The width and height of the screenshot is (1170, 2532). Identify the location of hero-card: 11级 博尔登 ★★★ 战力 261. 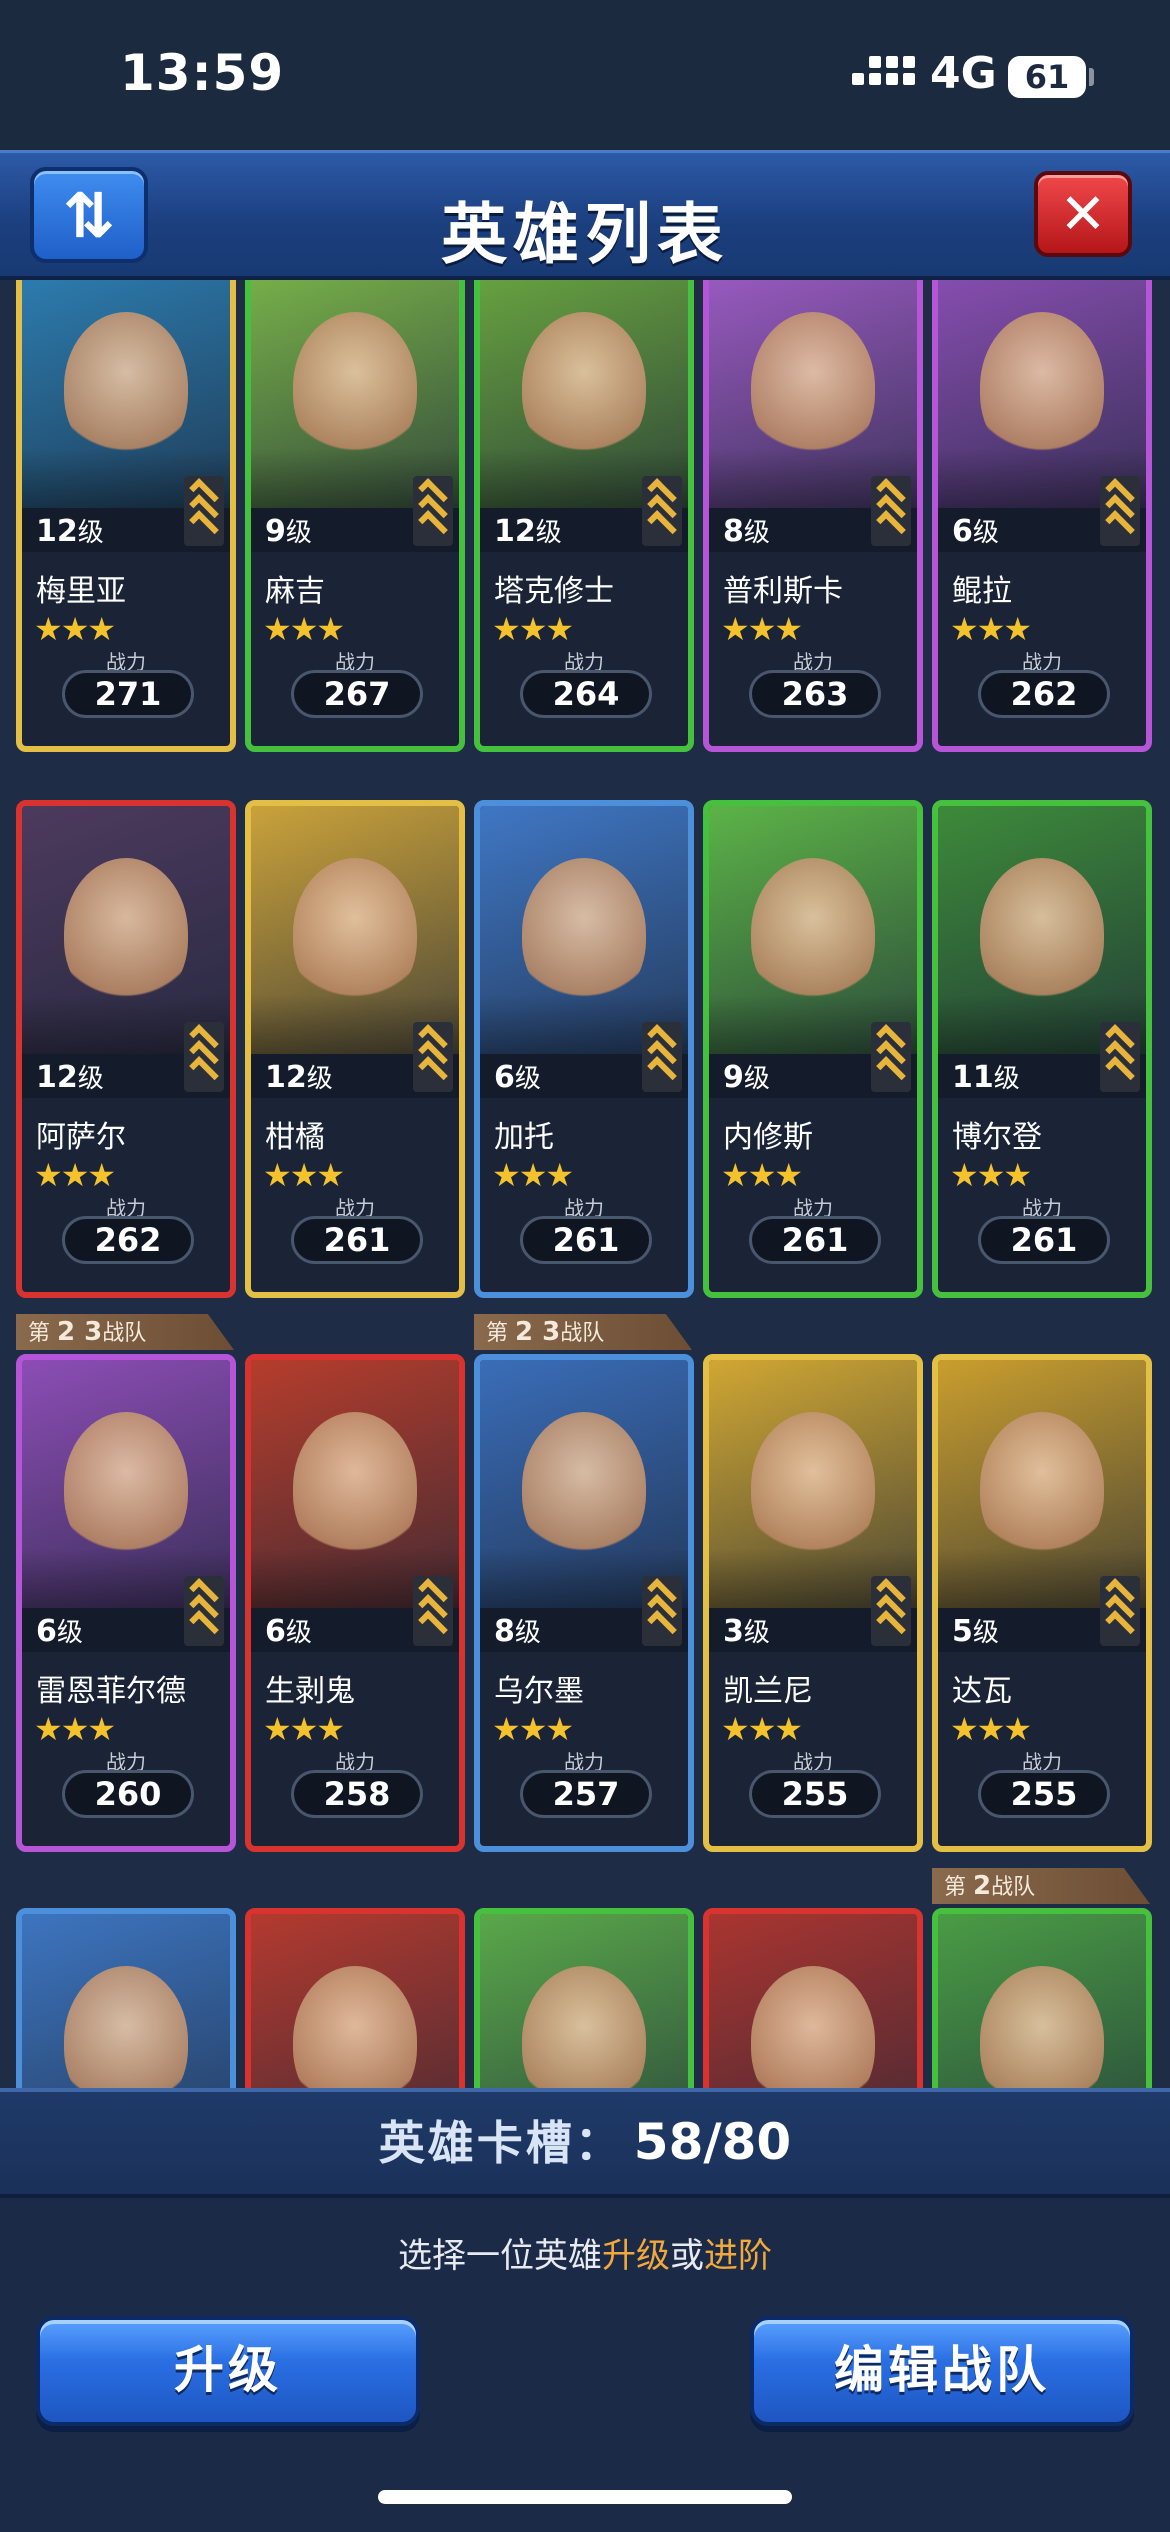
(1042, 1049).